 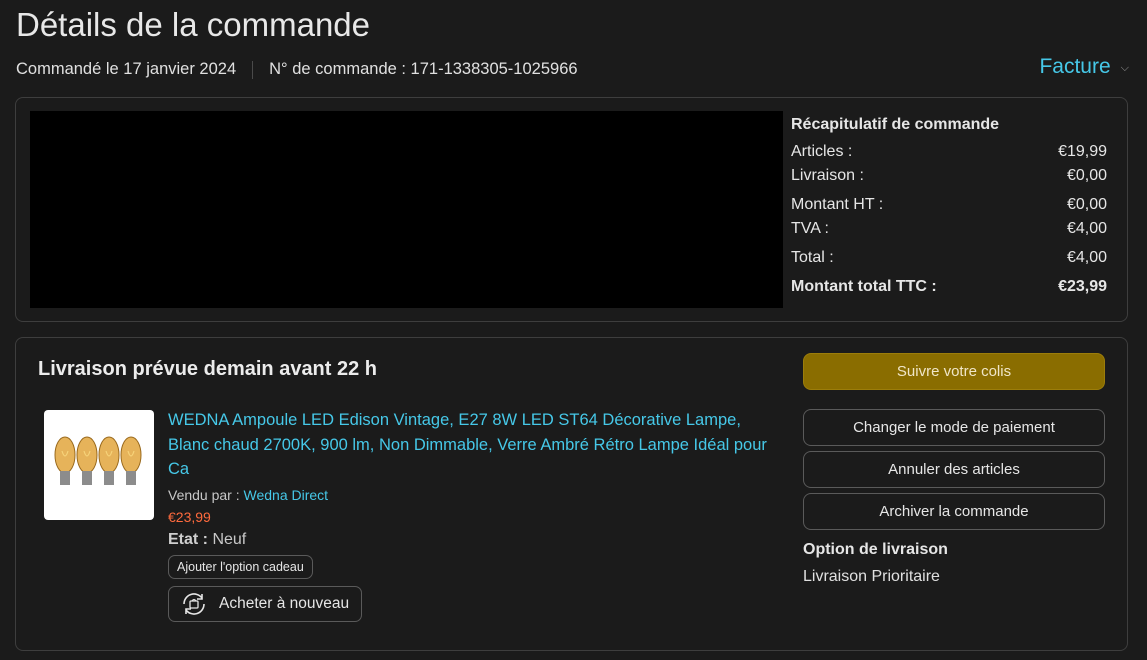 I want to click on buy-again-label: Acheter à nouveau, so click(x=284, y=603).